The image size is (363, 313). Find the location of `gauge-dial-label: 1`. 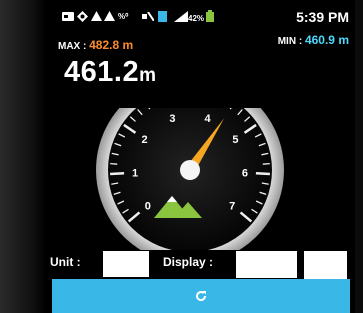

gauge-dial-label: 1 is located at coordinates (135, 174).